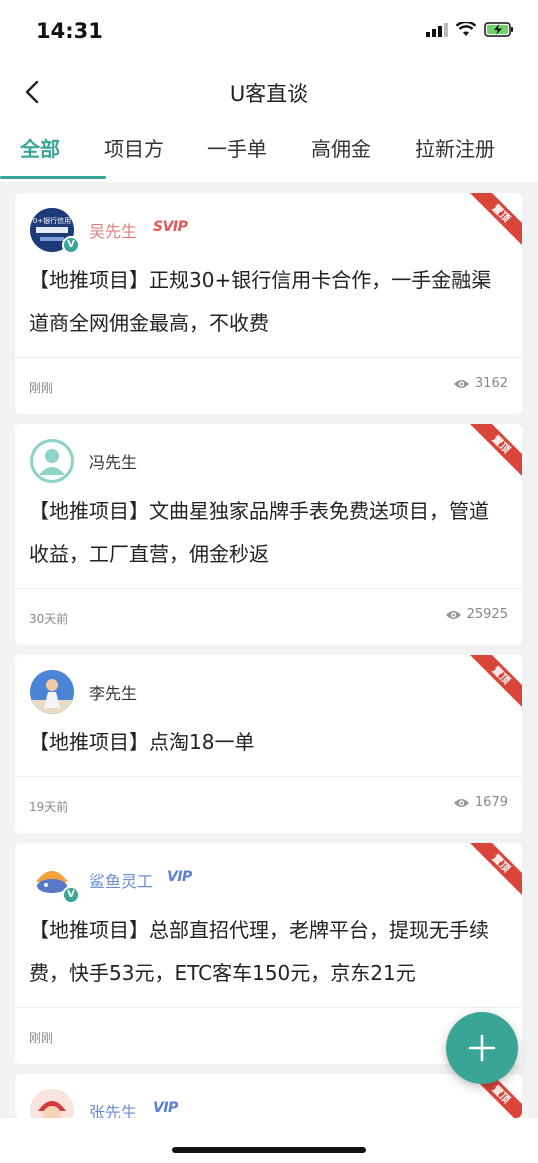 This screenshot has width=538, height=1163. What do you see at coordinates (260, 301) in the screenshot?
I see `post-content: 【地推项目】正规30+银行信用卡合作，一手金融渠道商全网佣金最高，不收费` at bounding box center [260, 301].